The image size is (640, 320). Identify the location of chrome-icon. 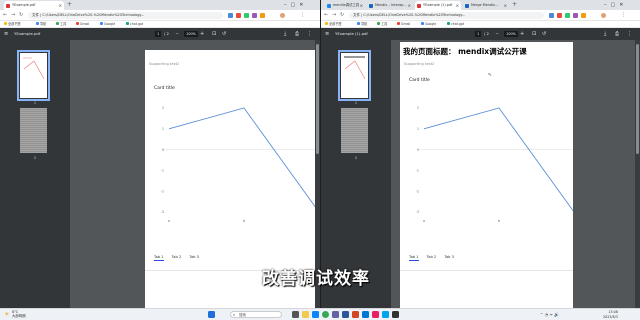
(325, 314).